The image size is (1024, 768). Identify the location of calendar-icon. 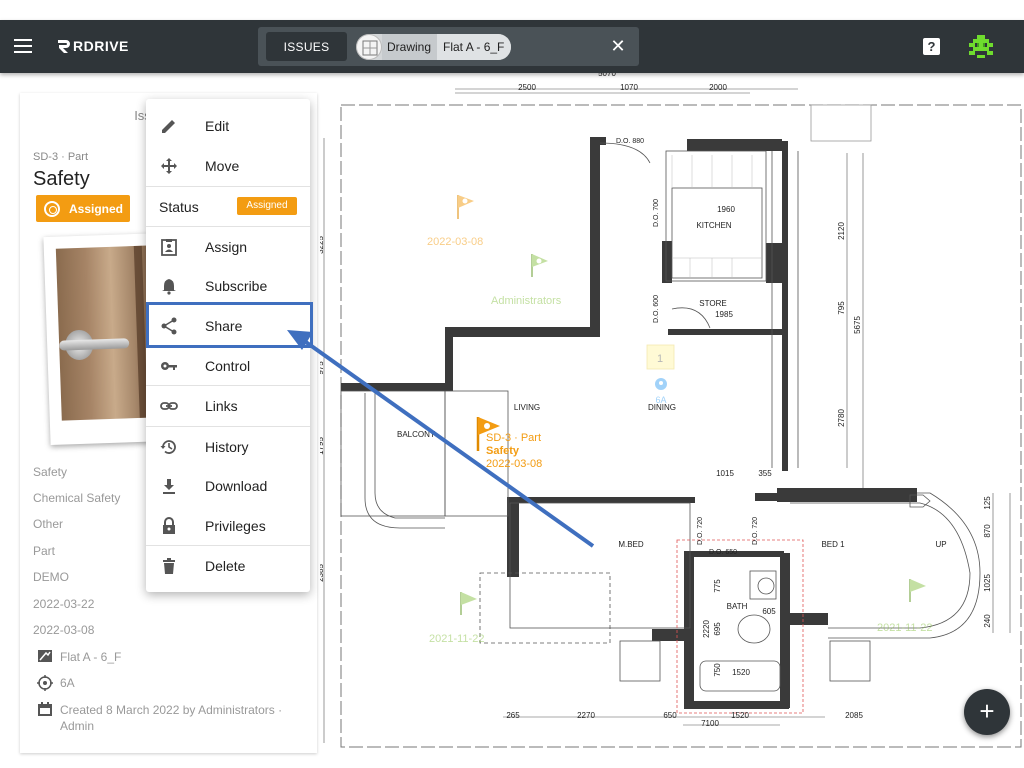
(45, 709).